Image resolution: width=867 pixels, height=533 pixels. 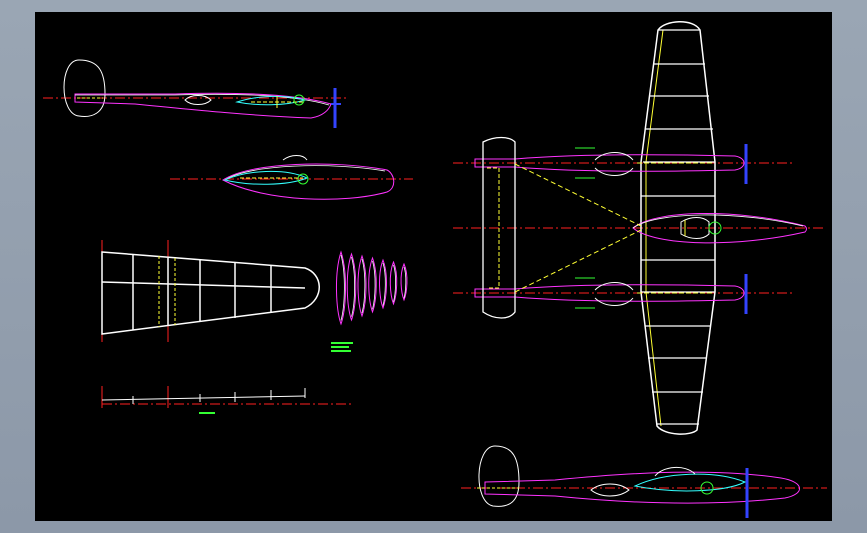 What do you see at coordinates (210, 291) in the screenshot?
I see `wing-panel` at bounding box center [210, 291].